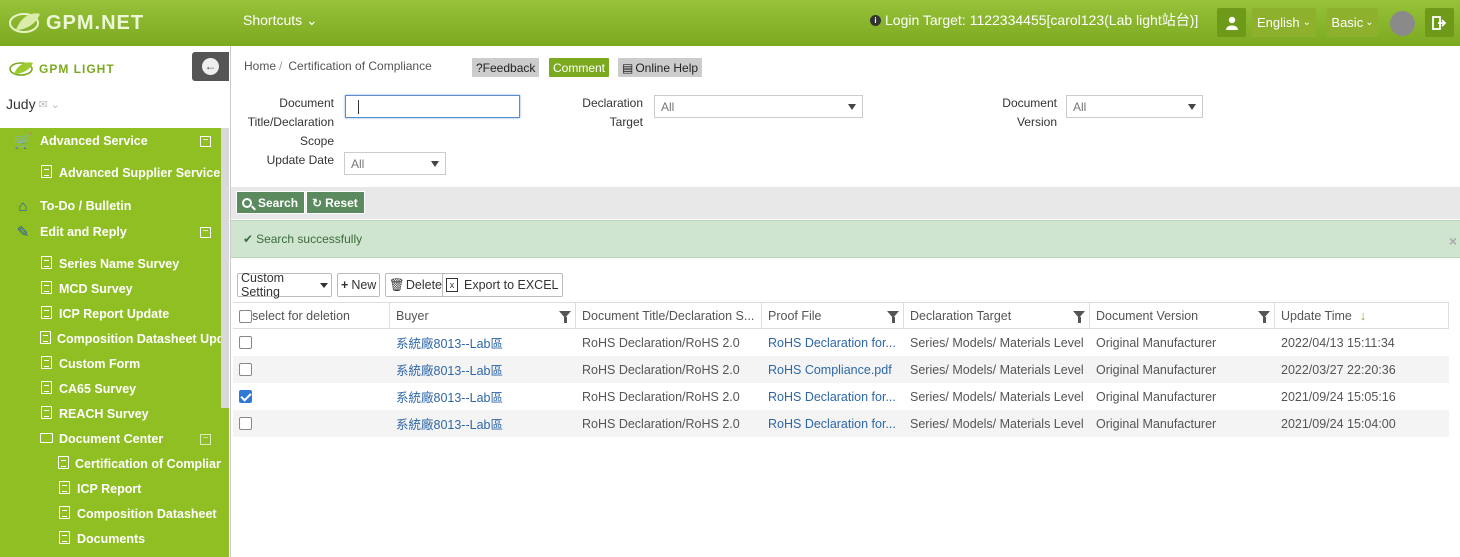 This screenshot has width=1460, height=557. Describe the element at coordinates (43, 104) in the screenshot. I see `envelope-icon: ✉` at that location.